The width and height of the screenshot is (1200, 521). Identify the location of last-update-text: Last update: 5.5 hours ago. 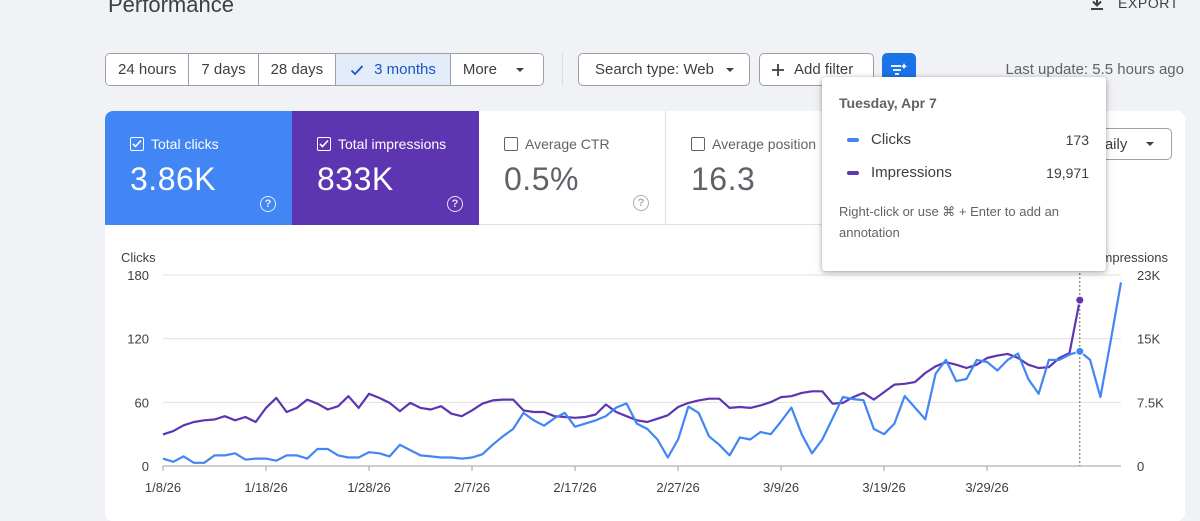
(1094, 69).